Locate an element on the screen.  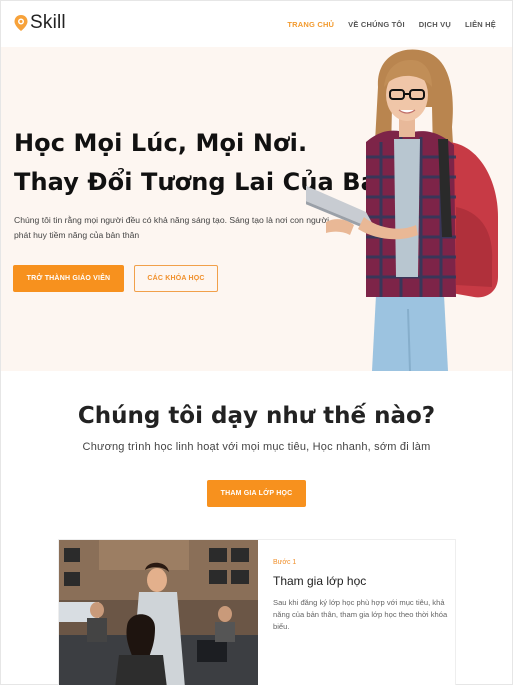
nav-contact: LIÊN HỆ is located at coordinates (480, 24).